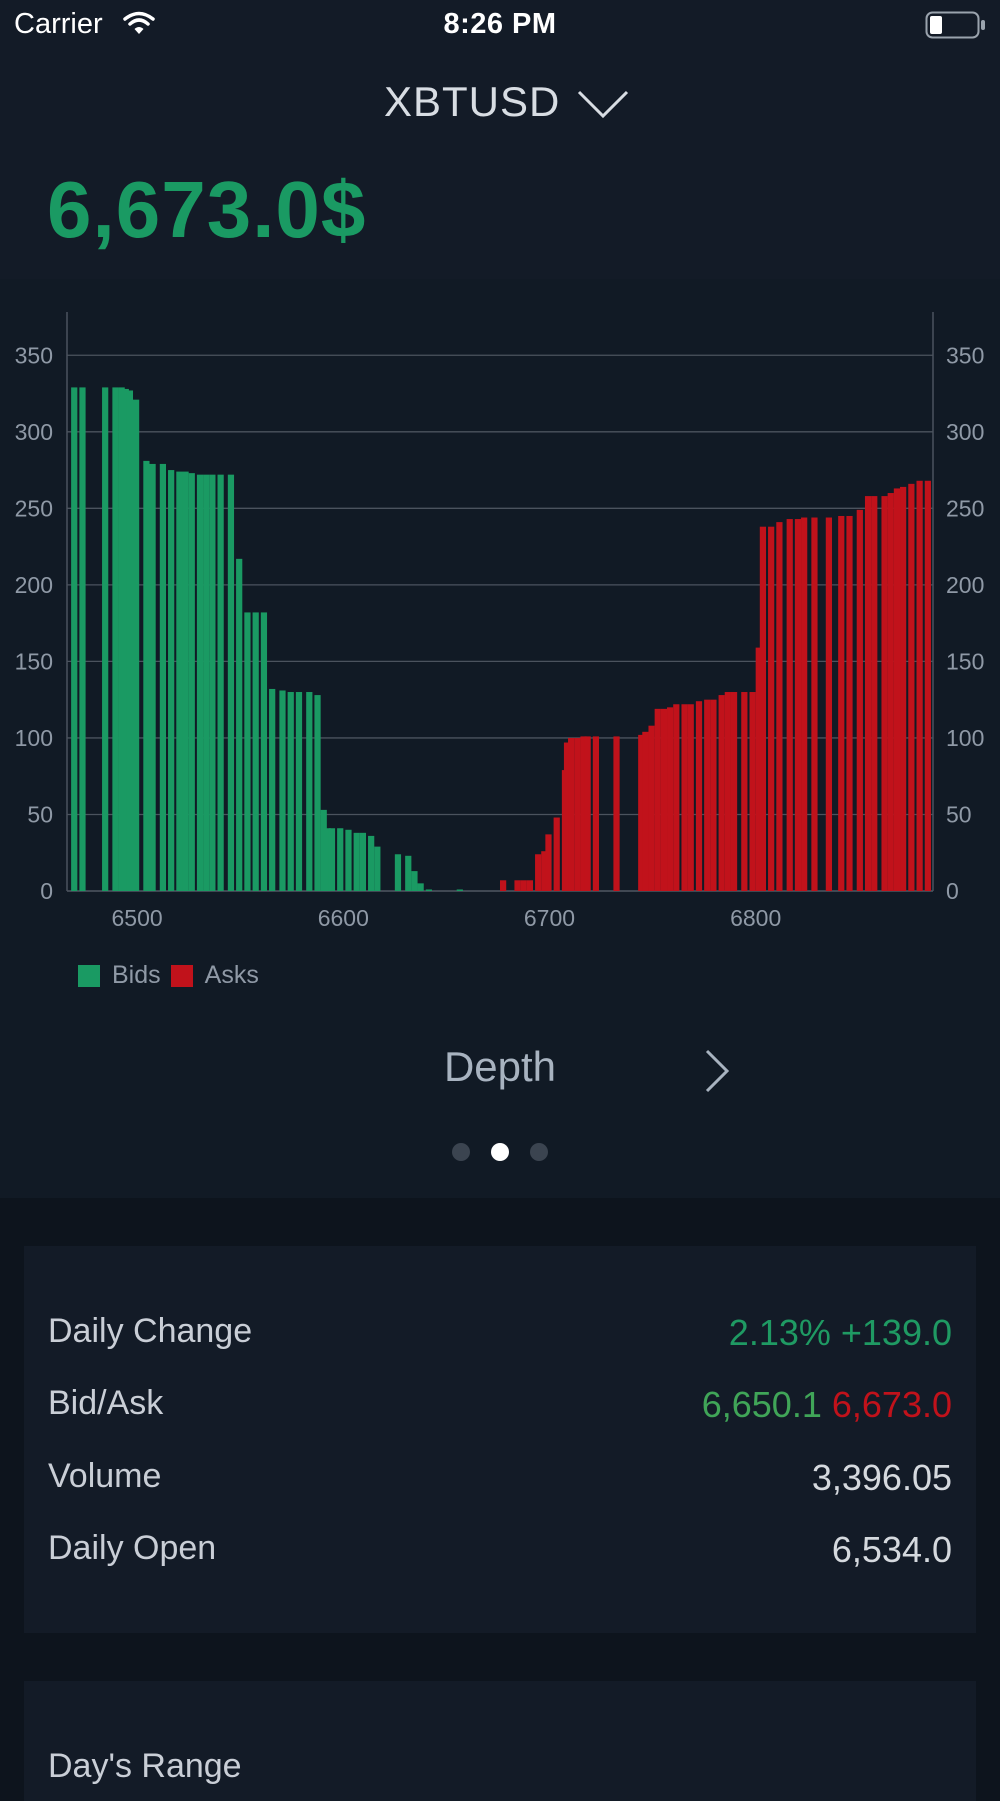 The image size is (1000, 1801). Describe the element at coordinates (40, 814) in the screenshot. I see `y-tick-label-left: 50` at that location.